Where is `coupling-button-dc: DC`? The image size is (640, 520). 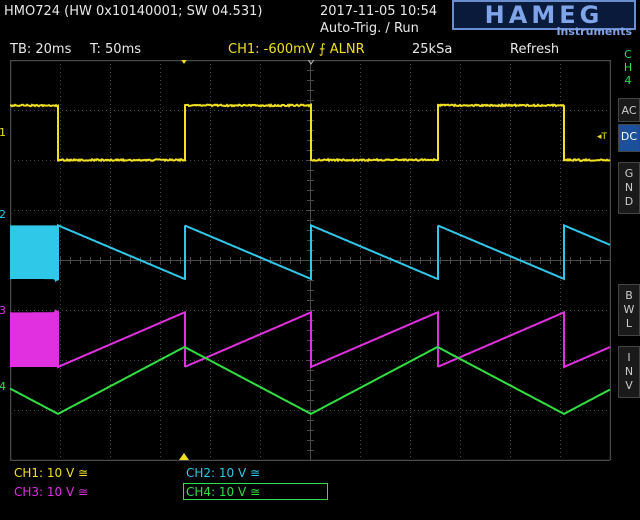
coupling-button-dc: DC is located at coordinates (629, 138).